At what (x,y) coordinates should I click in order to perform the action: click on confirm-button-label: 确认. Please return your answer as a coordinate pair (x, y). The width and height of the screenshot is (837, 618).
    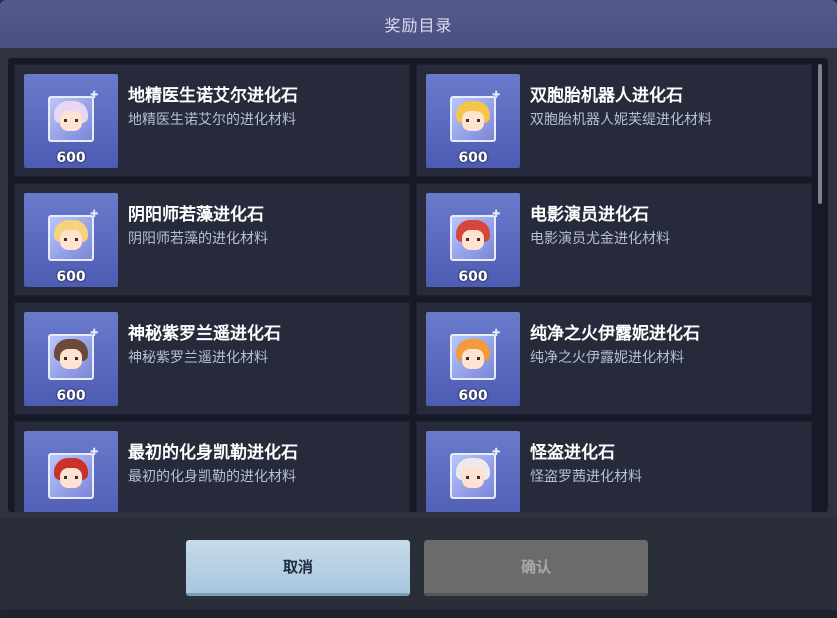
    Looking at the image, I should click on (535, 567).